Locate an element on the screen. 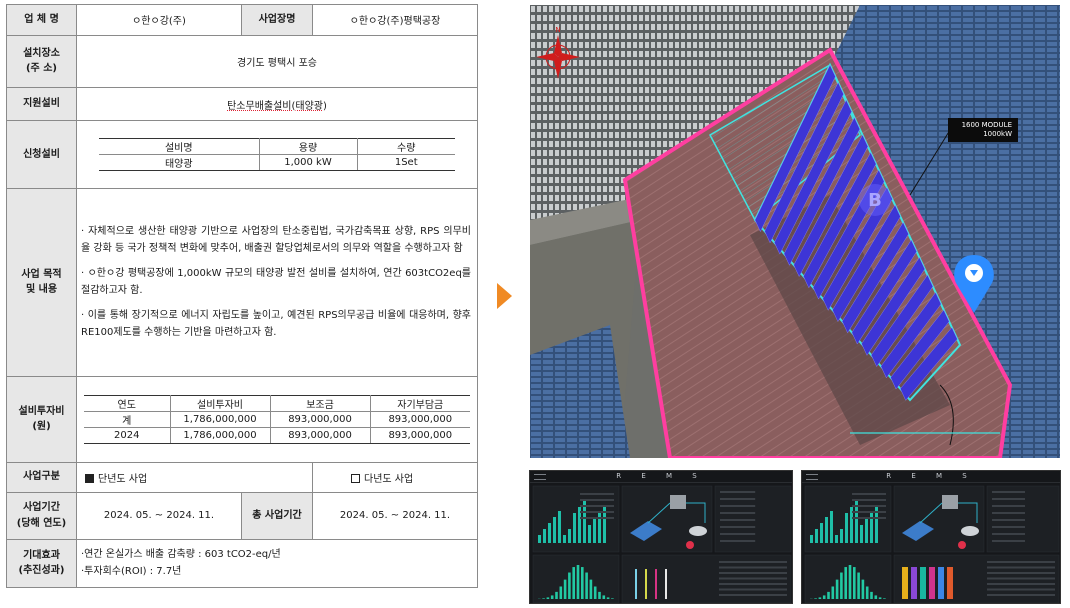  compass-north-letter: N is located at coordinates (557, 30).